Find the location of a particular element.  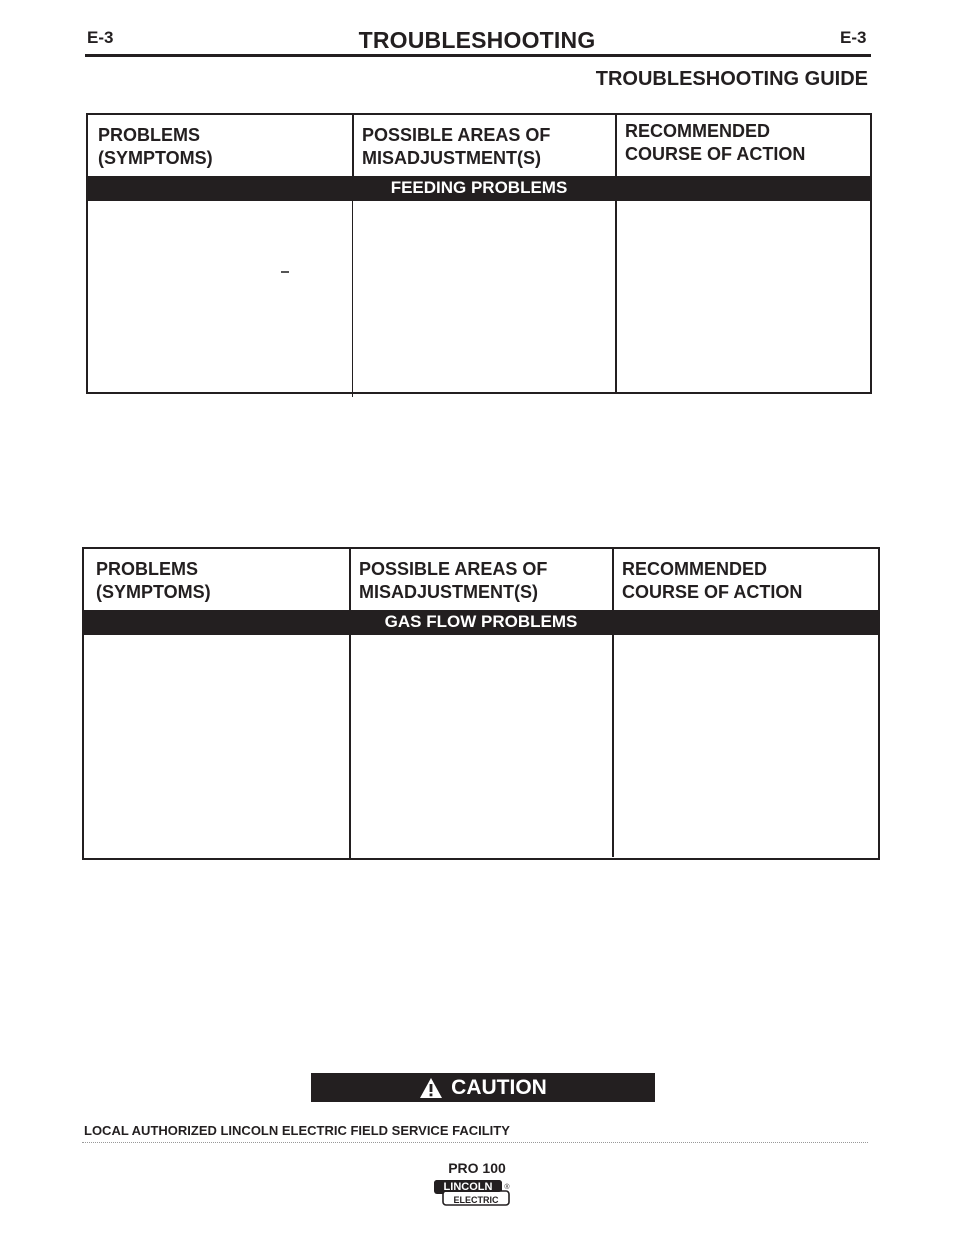

caution-label: CAUTION is located at coordinates (499, 1087).